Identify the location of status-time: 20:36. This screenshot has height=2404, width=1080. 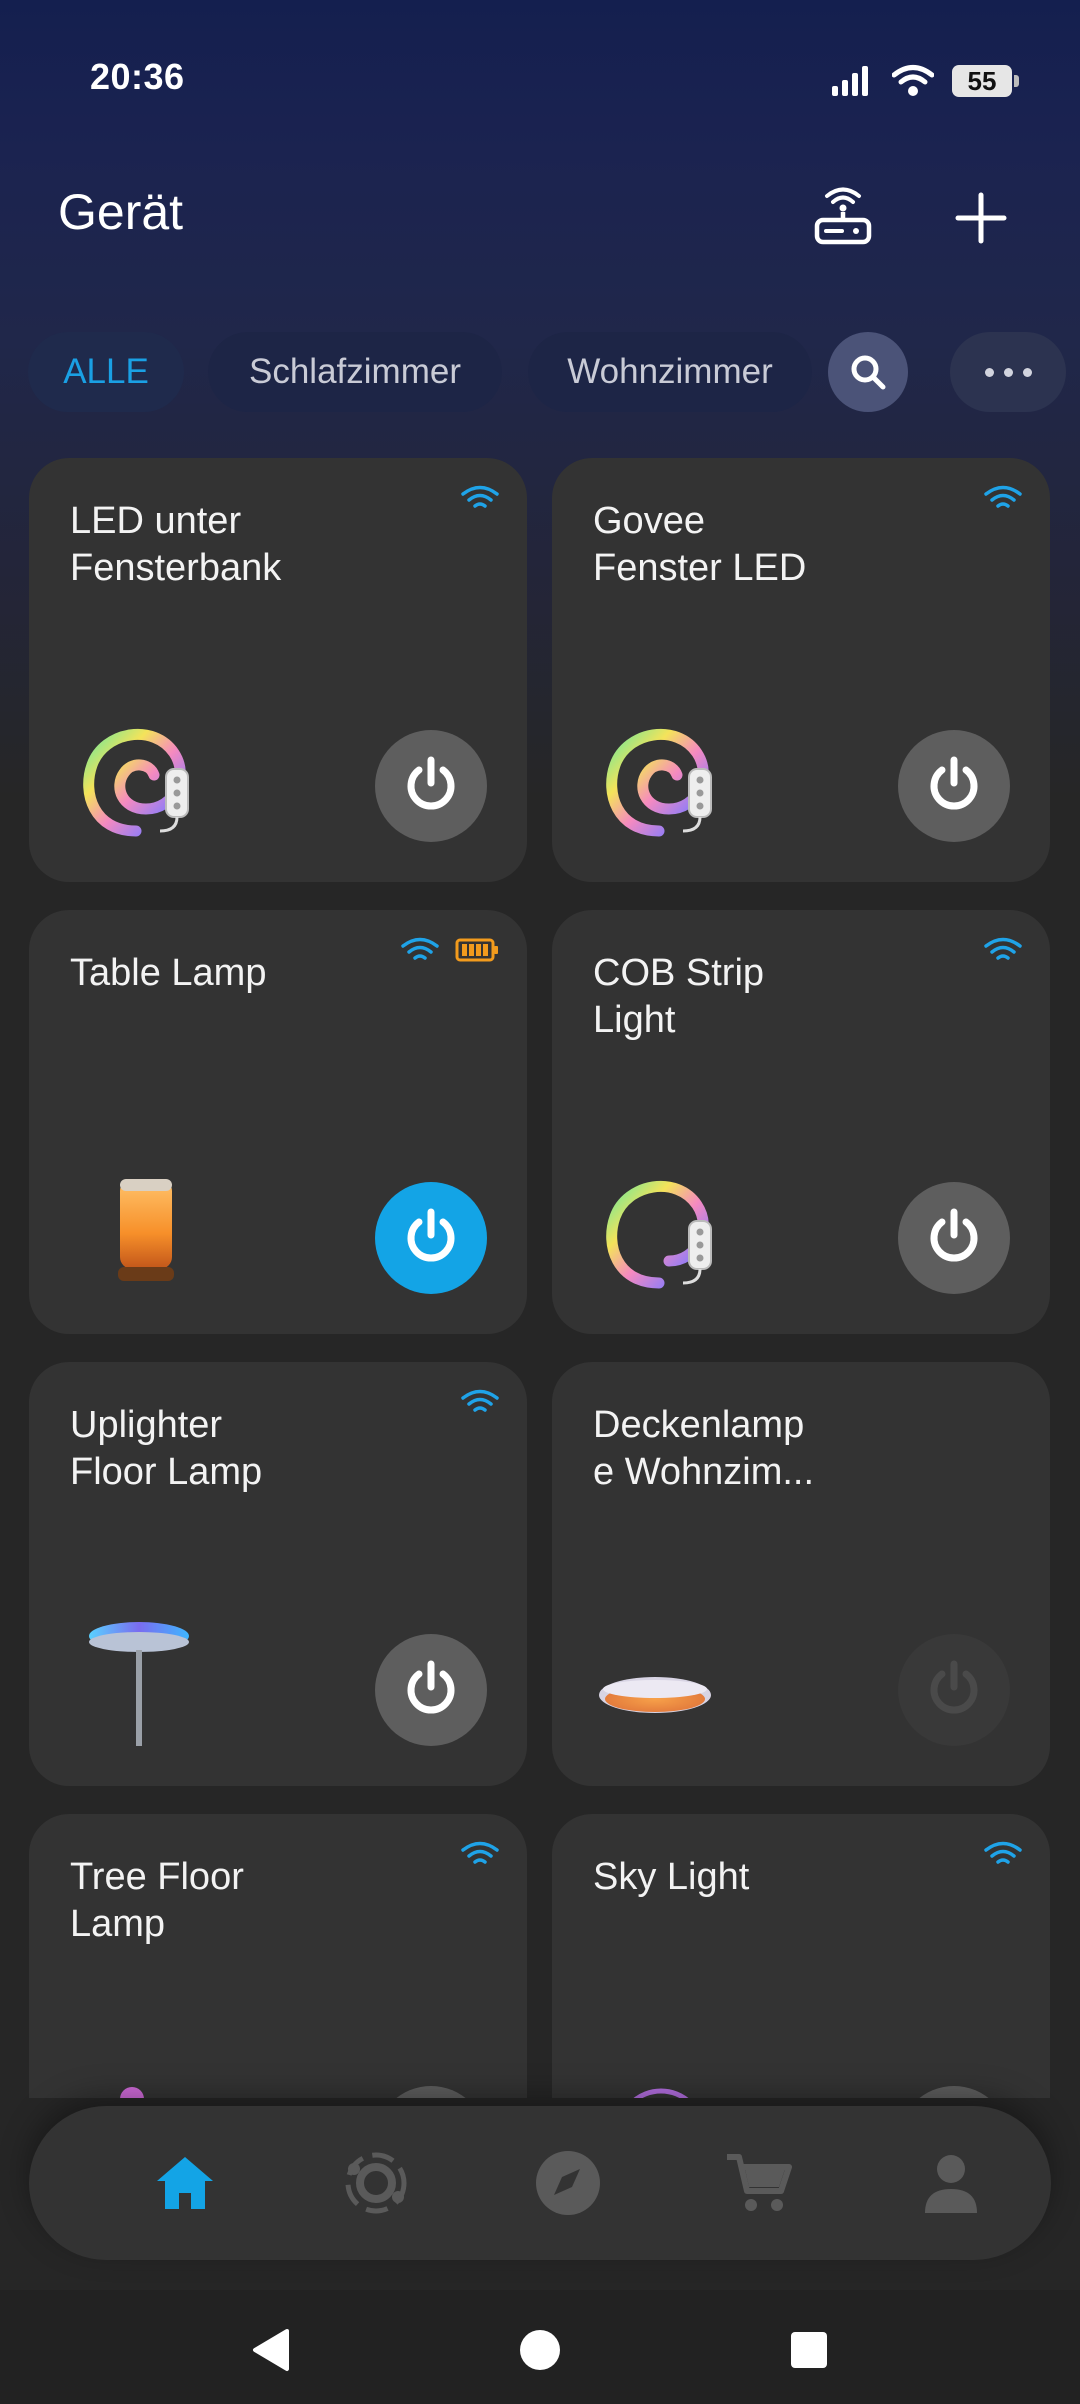
(137, 76).